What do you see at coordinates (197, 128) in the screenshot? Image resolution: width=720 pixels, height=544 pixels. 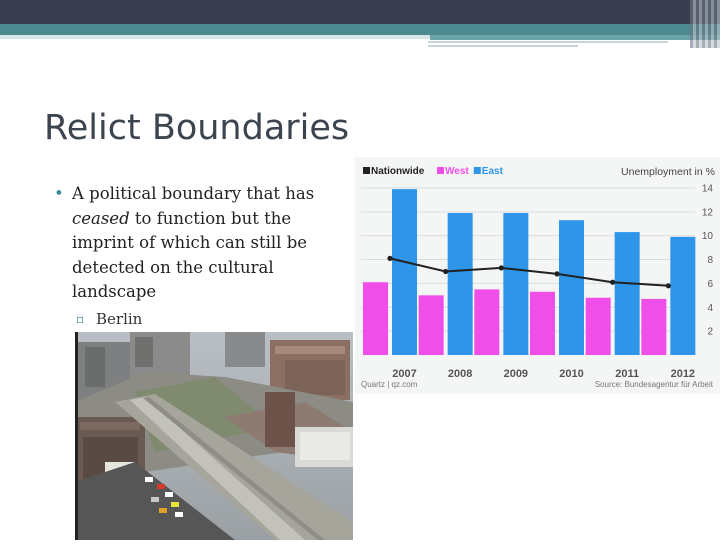 I see `slide-title: Relict Boundaries` at bounding box center [197, 128].